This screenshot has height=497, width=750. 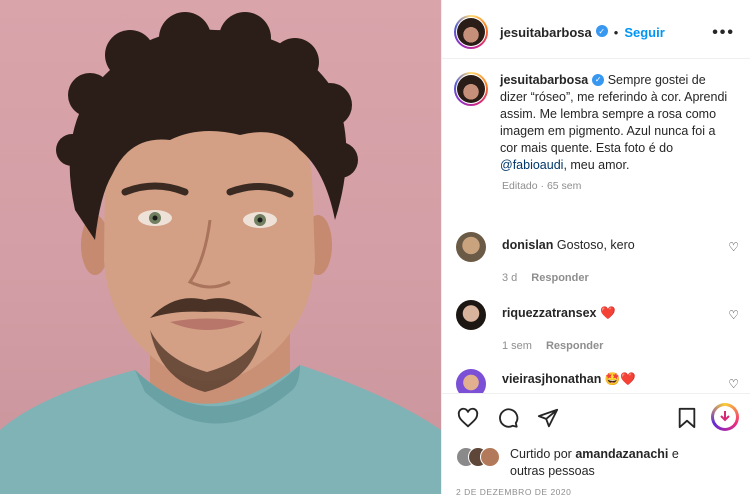 What do you see at coordinates (620, 379) in the screenshot?
I see `comment-text: 🤩❤️` at bounding box center [620, 379].